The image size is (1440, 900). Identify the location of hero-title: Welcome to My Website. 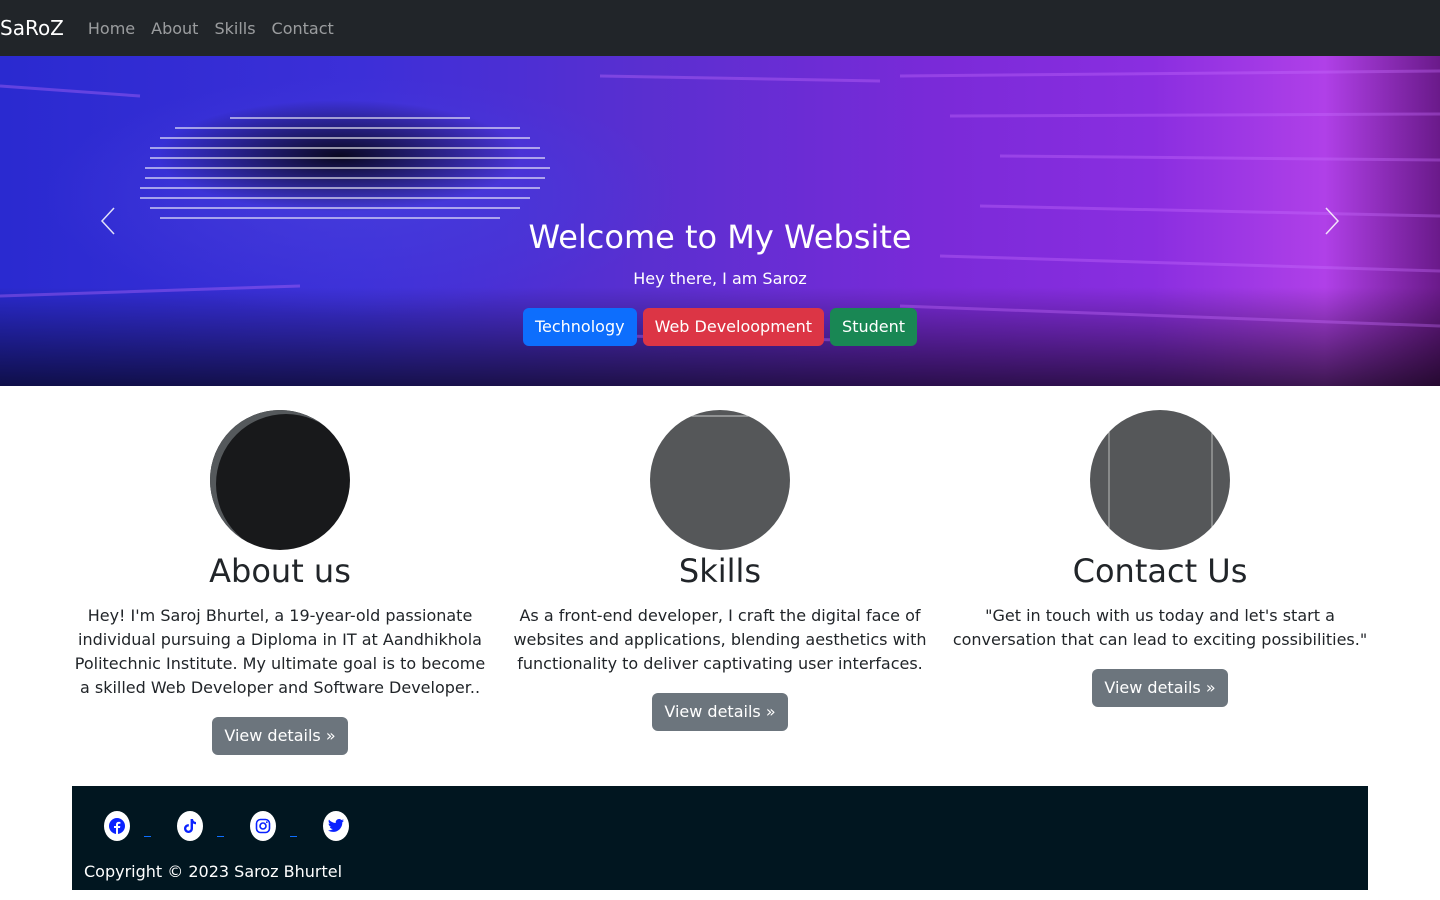
(720, 237).